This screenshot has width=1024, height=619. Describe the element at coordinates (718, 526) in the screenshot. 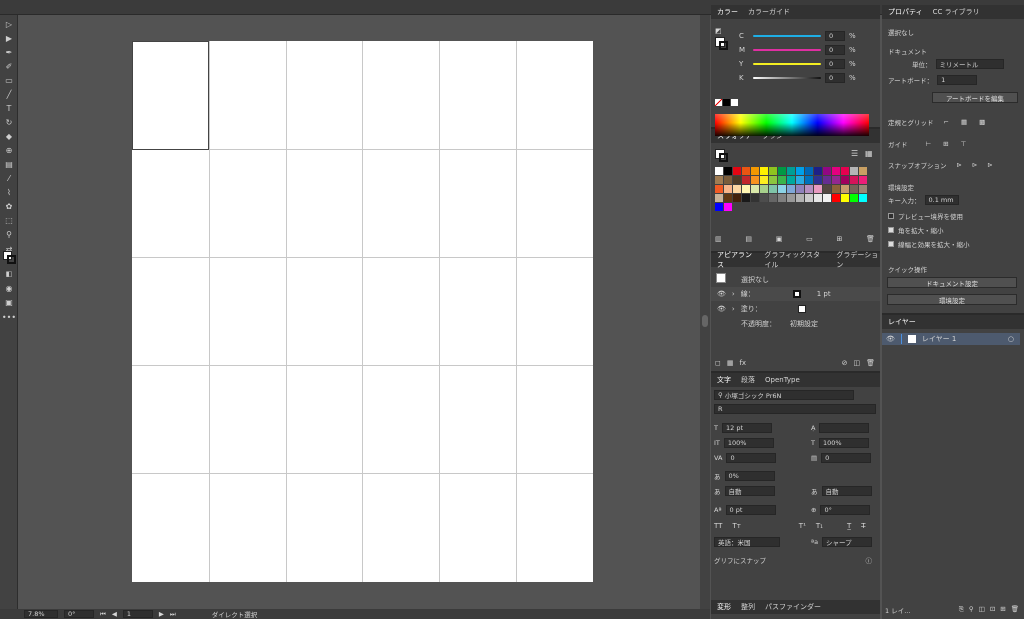

I see `all-caps-icon: TT` at that location.